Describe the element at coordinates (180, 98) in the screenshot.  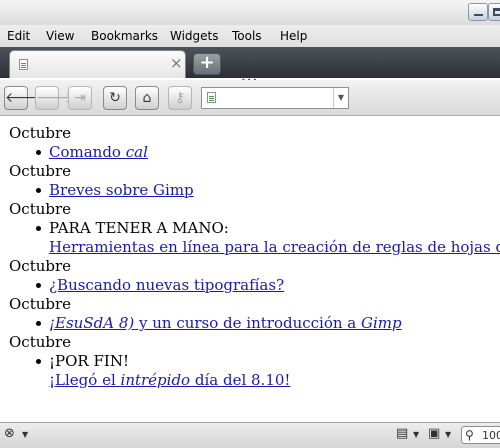
I see `wand-icon: ⚷` at that location.